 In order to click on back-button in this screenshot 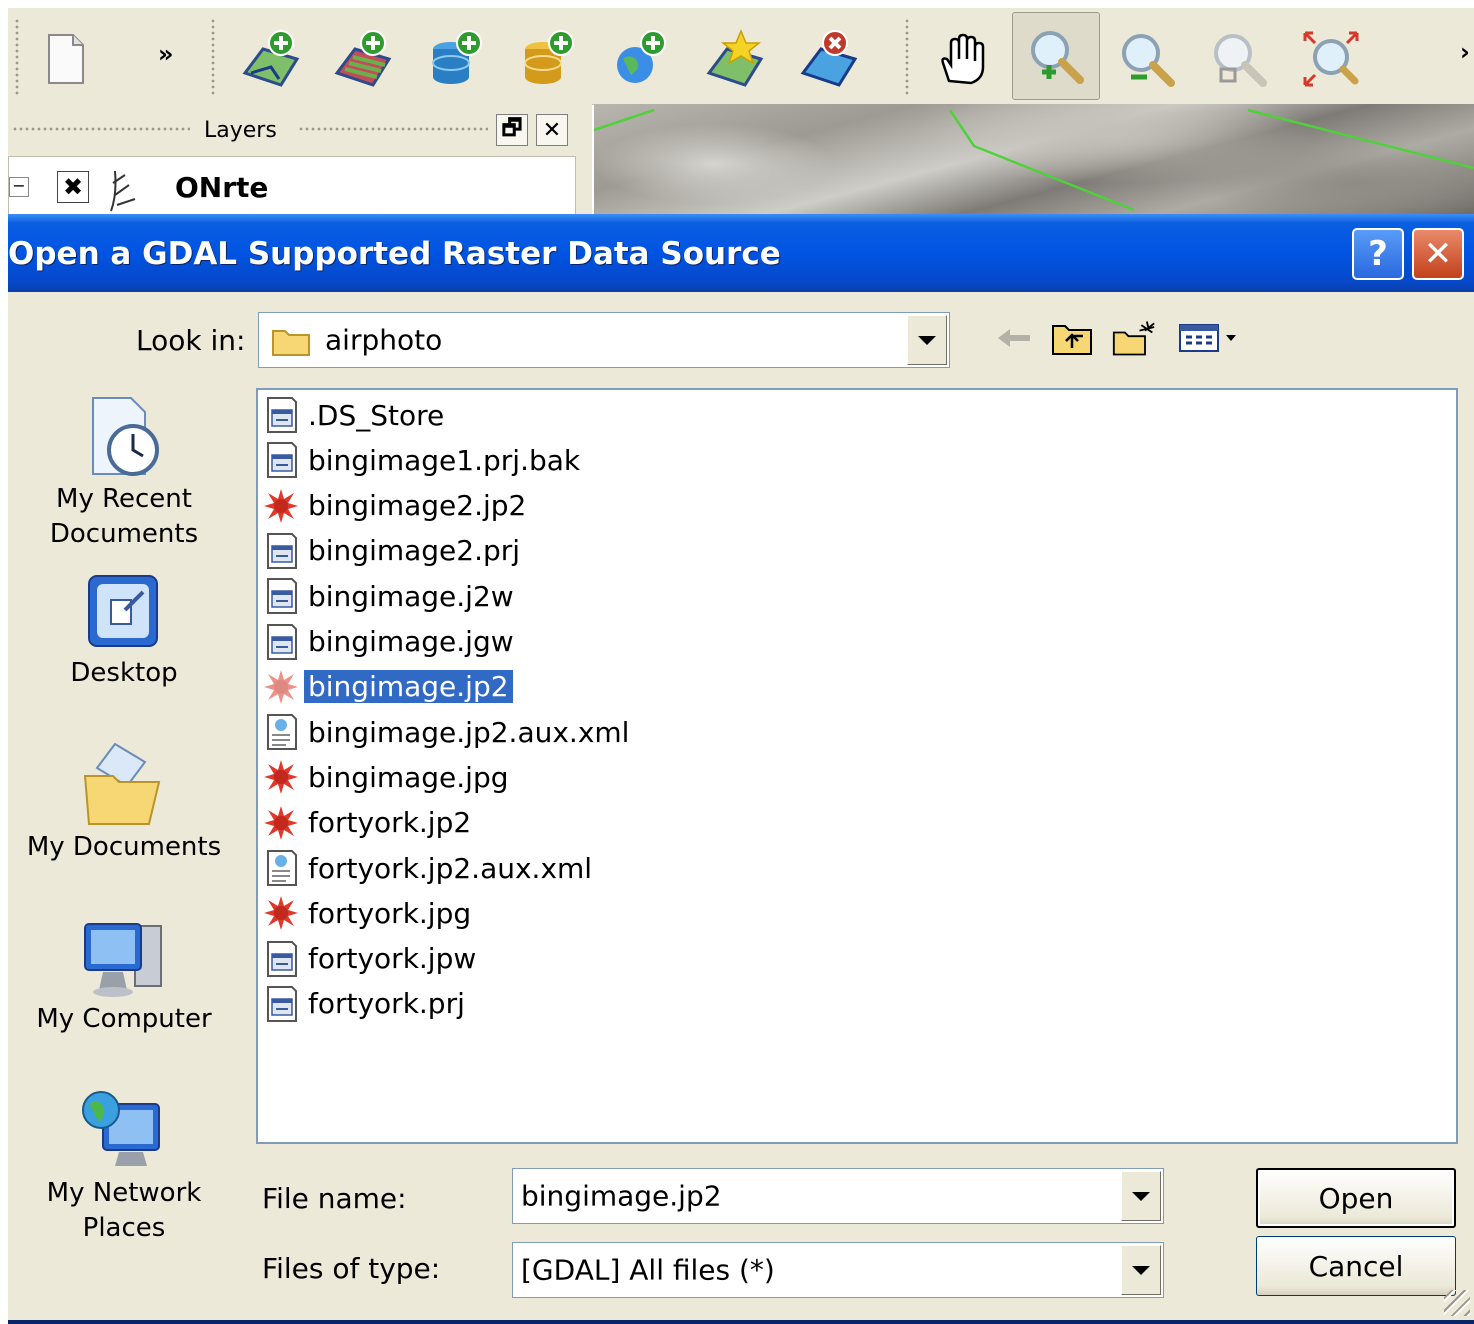, I will do `click(1014, 338)`.